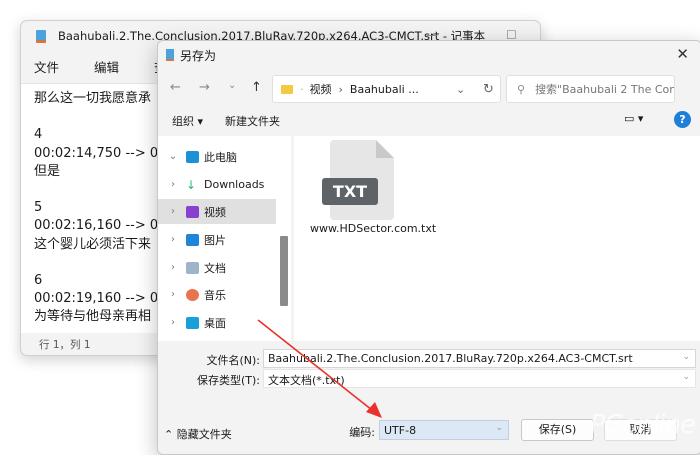 The height and width of the screenshot is (455, 700). I want to click on tree-label: 此电脑, so click(220, 157).